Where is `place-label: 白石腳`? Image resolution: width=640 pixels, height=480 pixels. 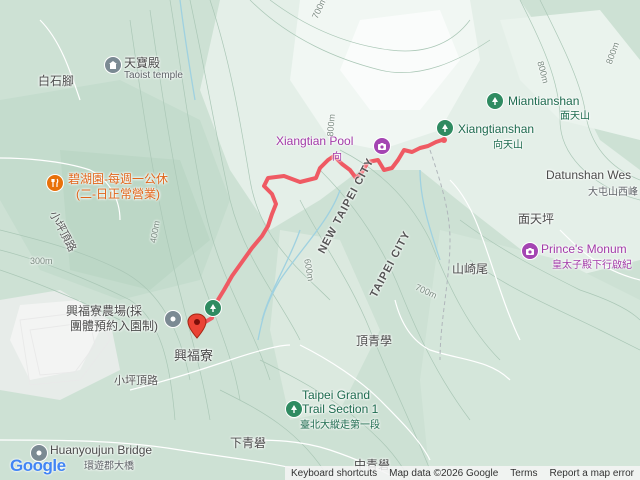 place-label: 白石腳 is located at coordinates (56, 81).